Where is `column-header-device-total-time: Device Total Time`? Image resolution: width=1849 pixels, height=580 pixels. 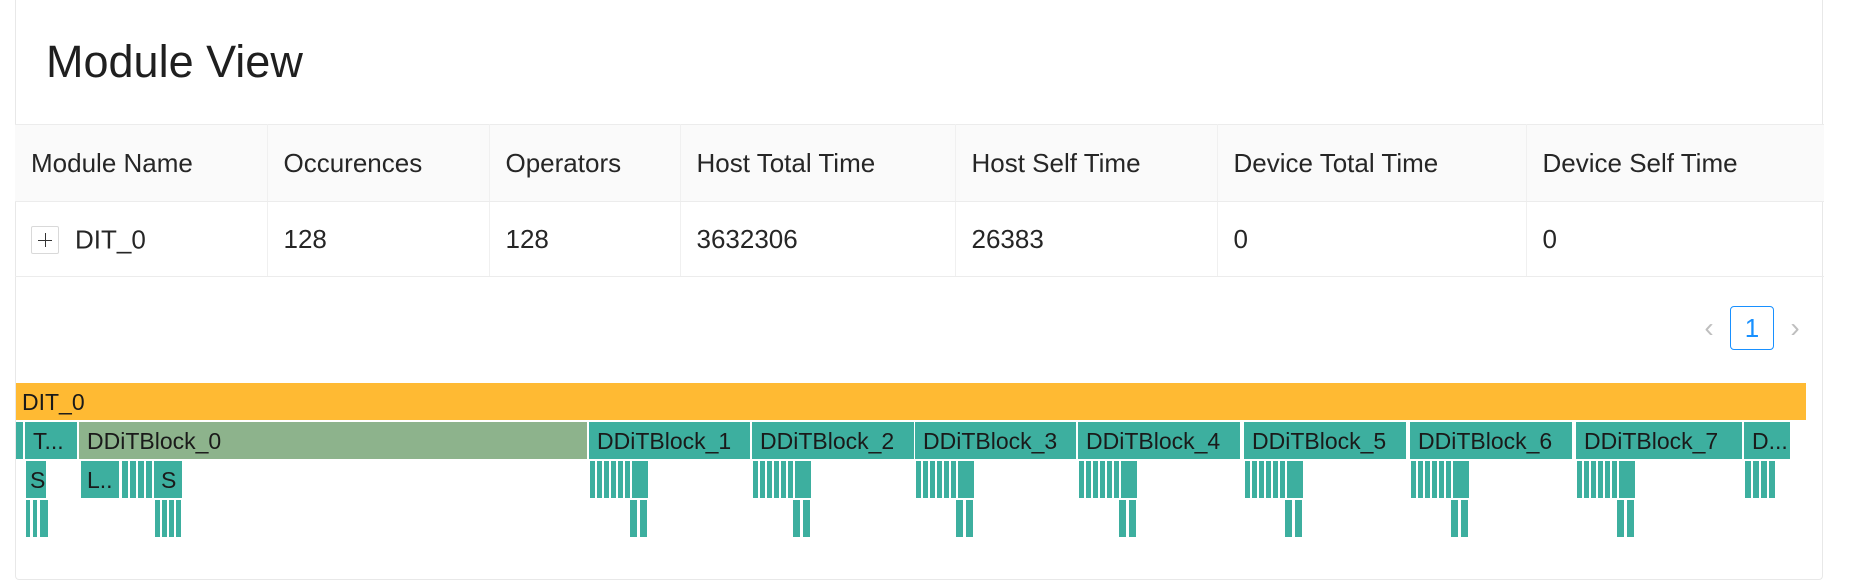 column-header-device-total-time: Device Total Time is located at coordinates (1372, 163).